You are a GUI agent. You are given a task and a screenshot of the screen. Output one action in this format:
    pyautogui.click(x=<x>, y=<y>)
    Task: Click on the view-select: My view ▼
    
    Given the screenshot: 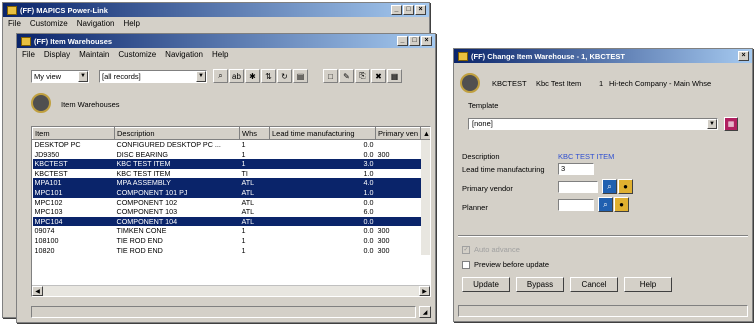 What is the action you would take?
    pyautogui.click(x=60, y=76)
    